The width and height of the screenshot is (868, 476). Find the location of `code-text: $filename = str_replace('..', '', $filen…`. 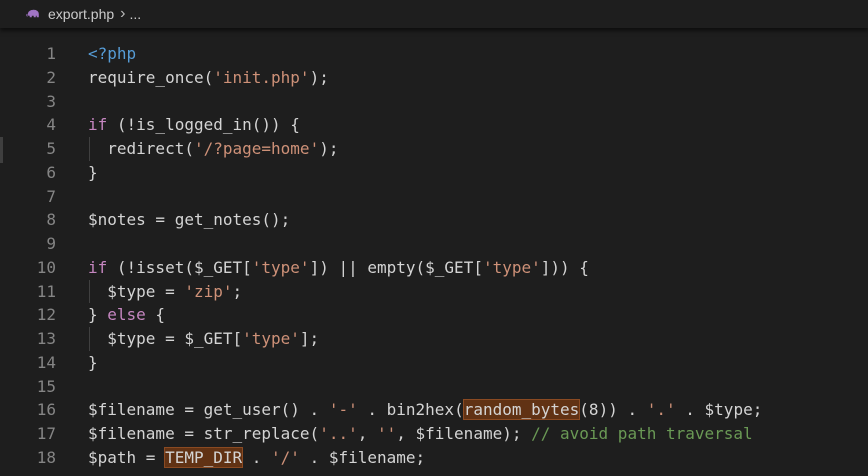

code-text: $filename = str_replace('..', '', $filen… is located at coordinates (420, 434).